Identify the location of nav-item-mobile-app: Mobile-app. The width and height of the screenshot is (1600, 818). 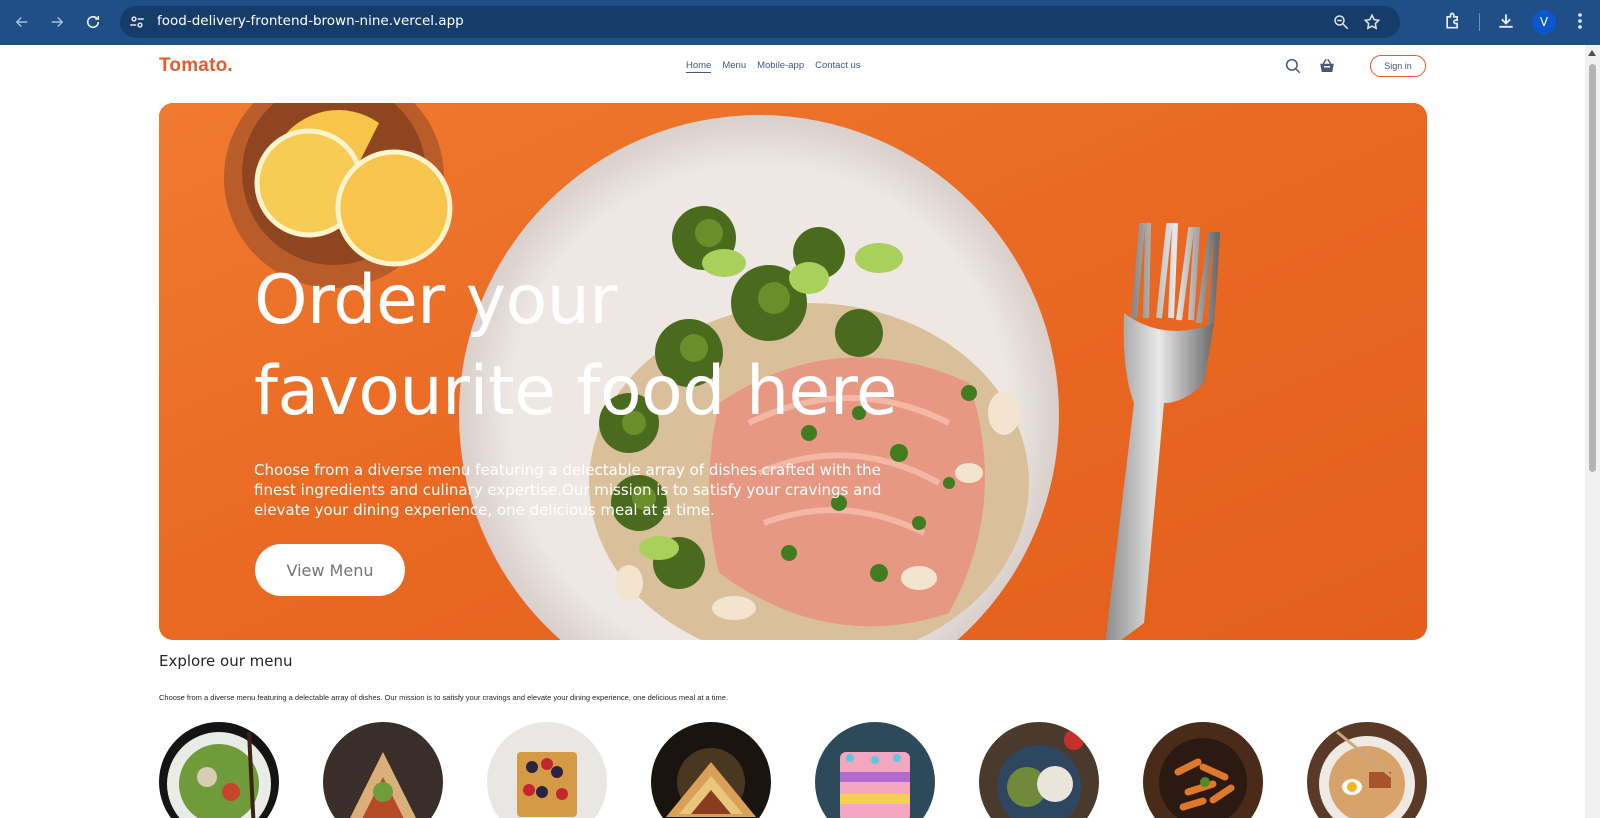
(780, 66).